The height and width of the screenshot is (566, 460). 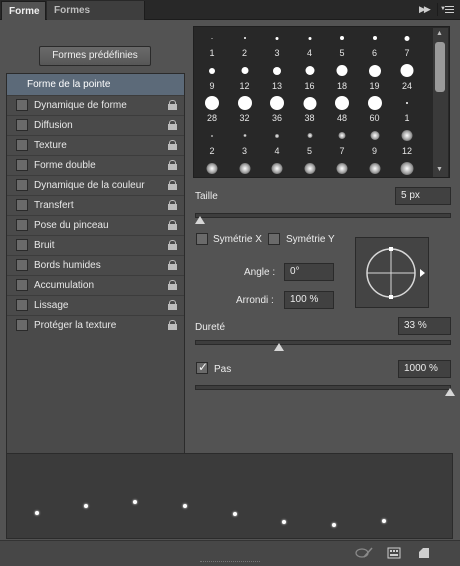 I want to click on brush-tip-cell: 36, so click(x=277, y=109).